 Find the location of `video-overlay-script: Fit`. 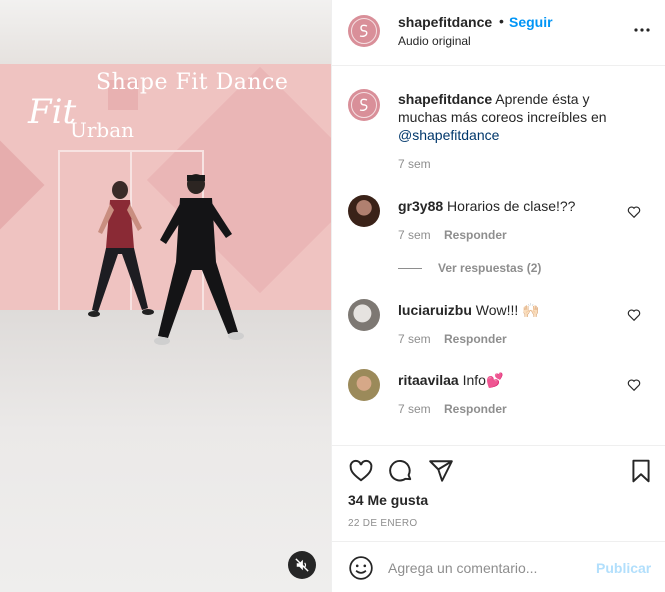

video-overlay-script: Fit is located at coordinates (52, 112).